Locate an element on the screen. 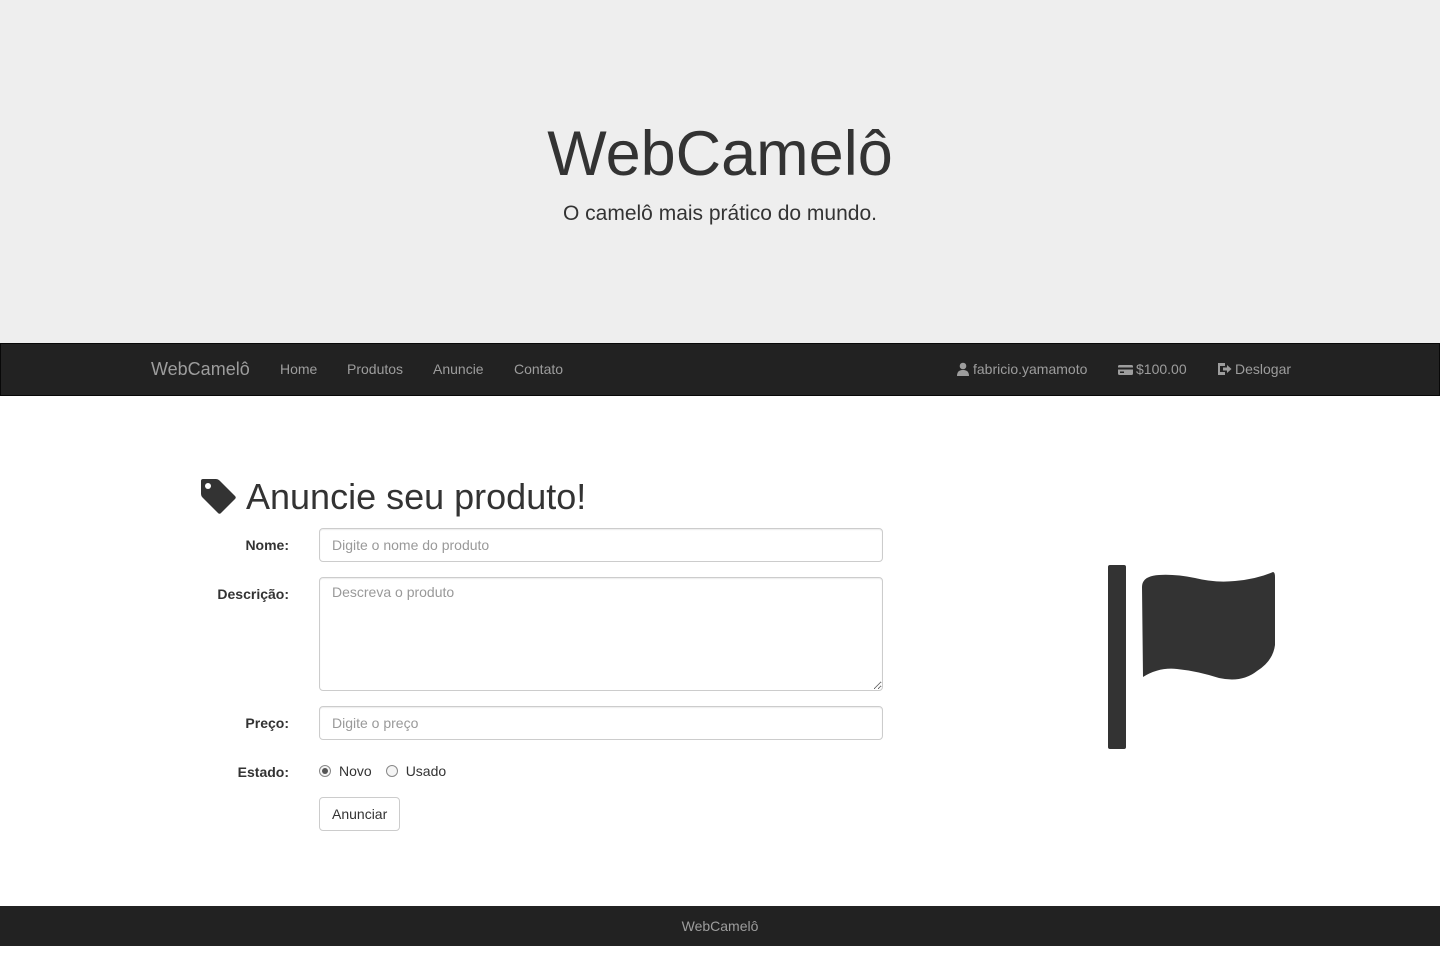 This screenshot has height=957, width=1440. state-option-usado-label: Usado is located at coordinates (426, 771).